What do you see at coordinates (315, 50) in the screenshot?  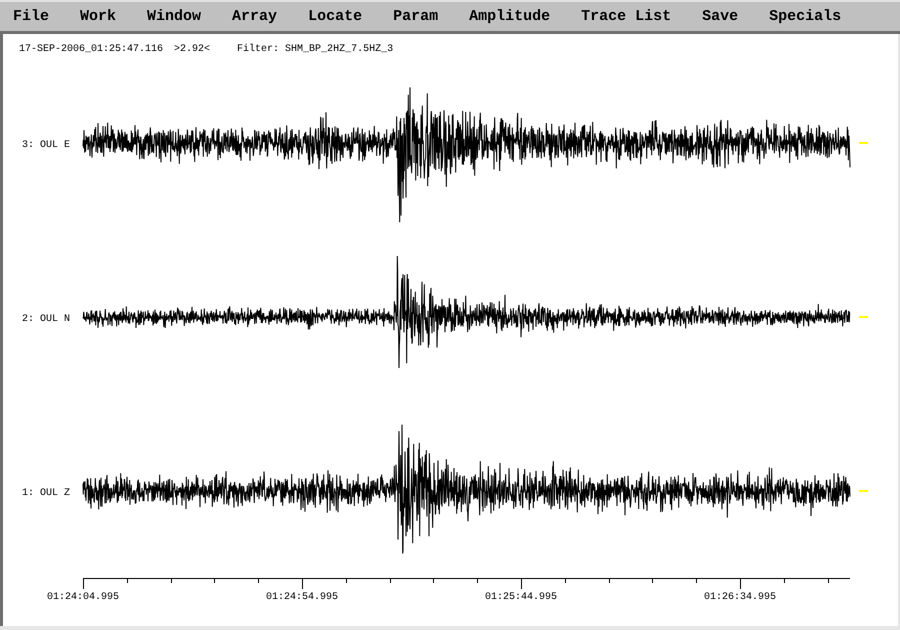 I see `filter-label: Filter: SHM_BP_2HZ_7.5HZ_3` at bounding box center [315, 50].